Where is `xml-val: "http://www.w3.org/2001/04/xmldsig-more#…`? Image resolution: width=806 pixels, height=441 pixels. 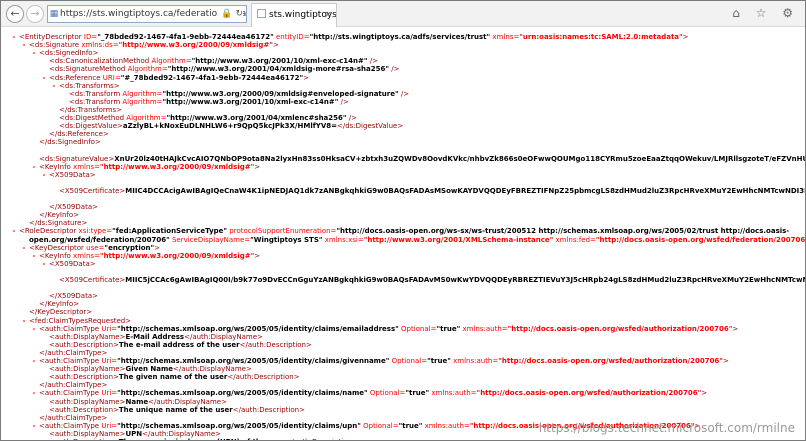
xml-val: "http://www.w3.org/2001/04/xmldsig-more#… is located at coordinates (278, 69).